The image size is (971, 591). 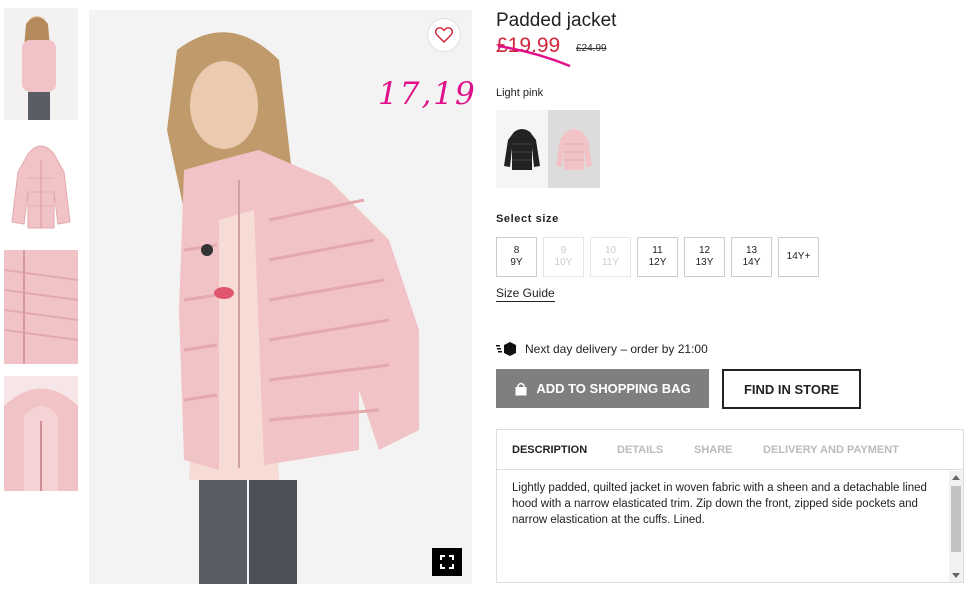 I want to click on add-to-bag-label: ADD TO SHOPPING BAG, so click(x=613, y=388).